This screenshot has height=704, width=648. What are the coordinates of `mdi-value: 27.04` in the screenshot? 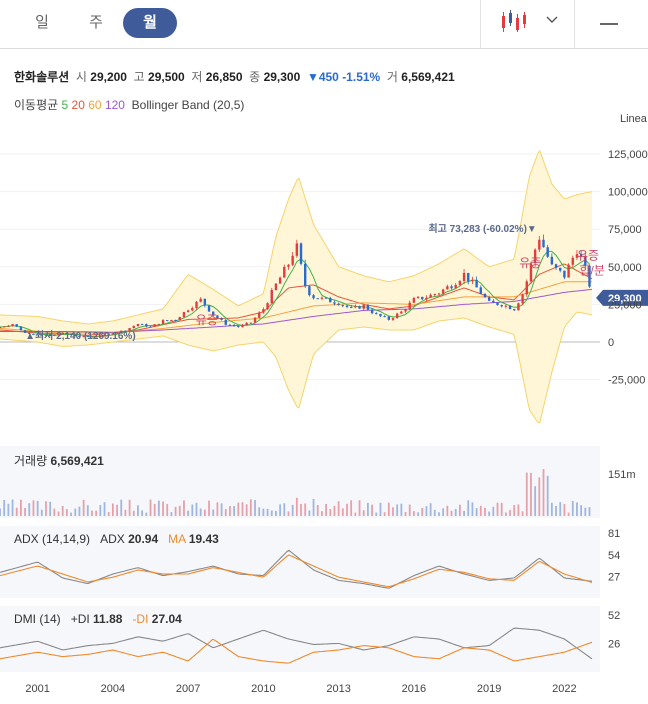 It's located at (166, 619).